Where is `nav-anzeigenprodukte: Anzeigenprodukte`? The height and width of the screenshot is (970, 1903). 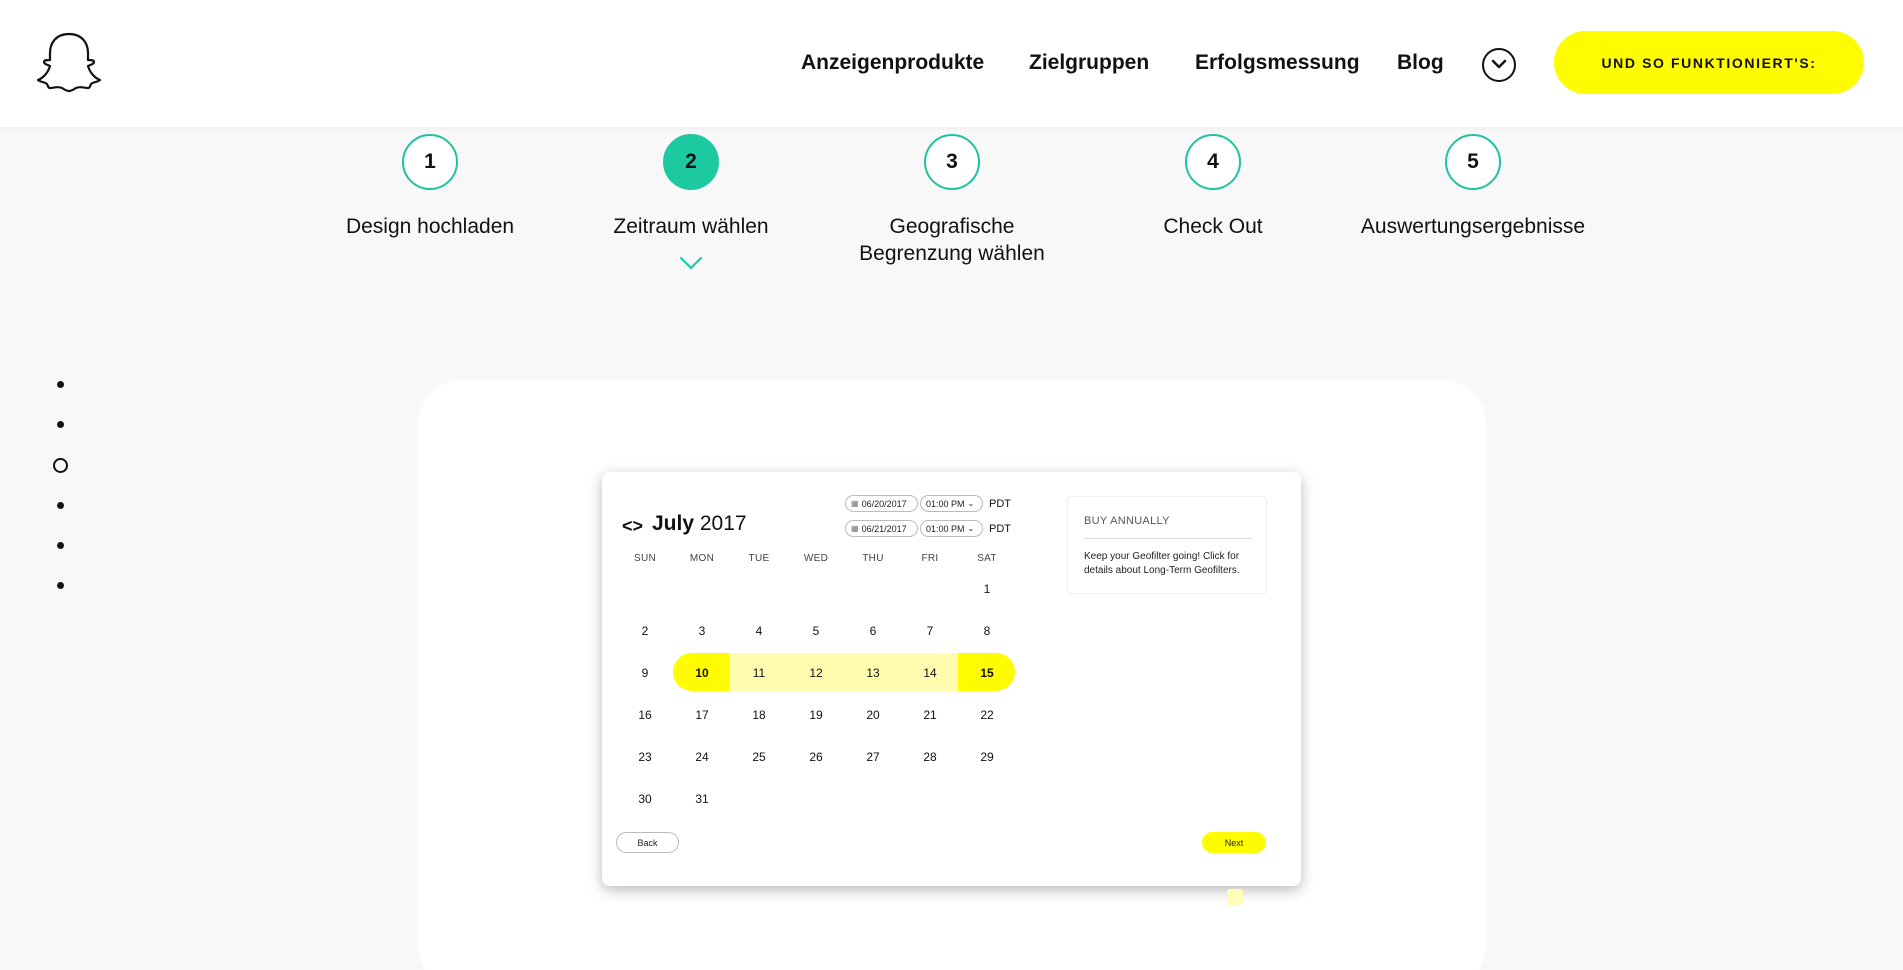
nav-anzeigenprodukte: Anzeigenprodukte is located at coordinates (892, 63).